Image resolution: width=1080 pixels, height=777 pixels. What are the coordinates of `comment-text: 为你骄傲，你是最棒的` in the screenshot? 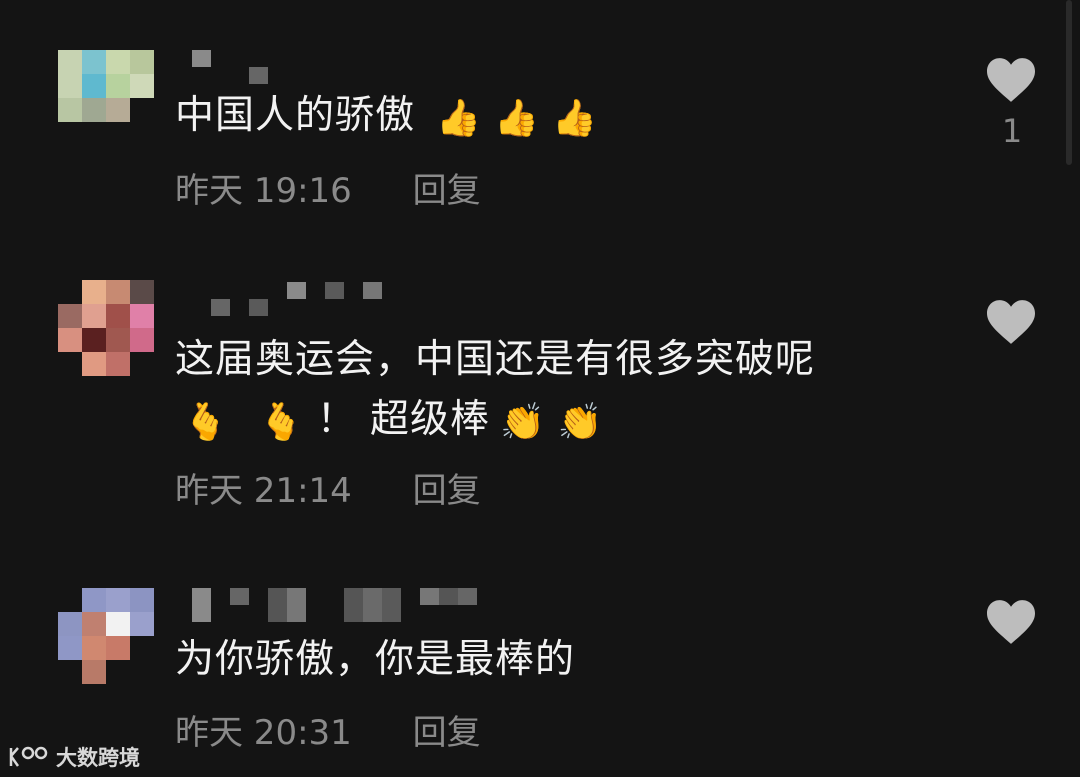 It's located at (565, 660).